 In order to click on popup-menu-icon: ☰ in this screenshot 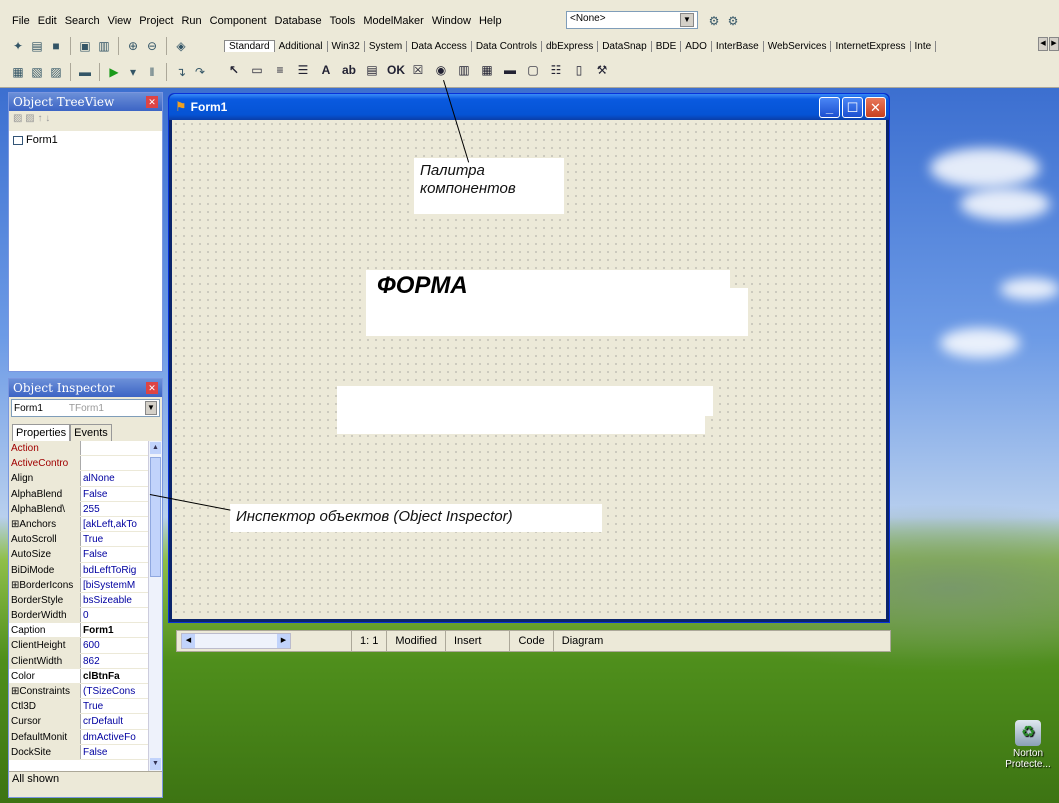, I will do `click(303, 70)`.